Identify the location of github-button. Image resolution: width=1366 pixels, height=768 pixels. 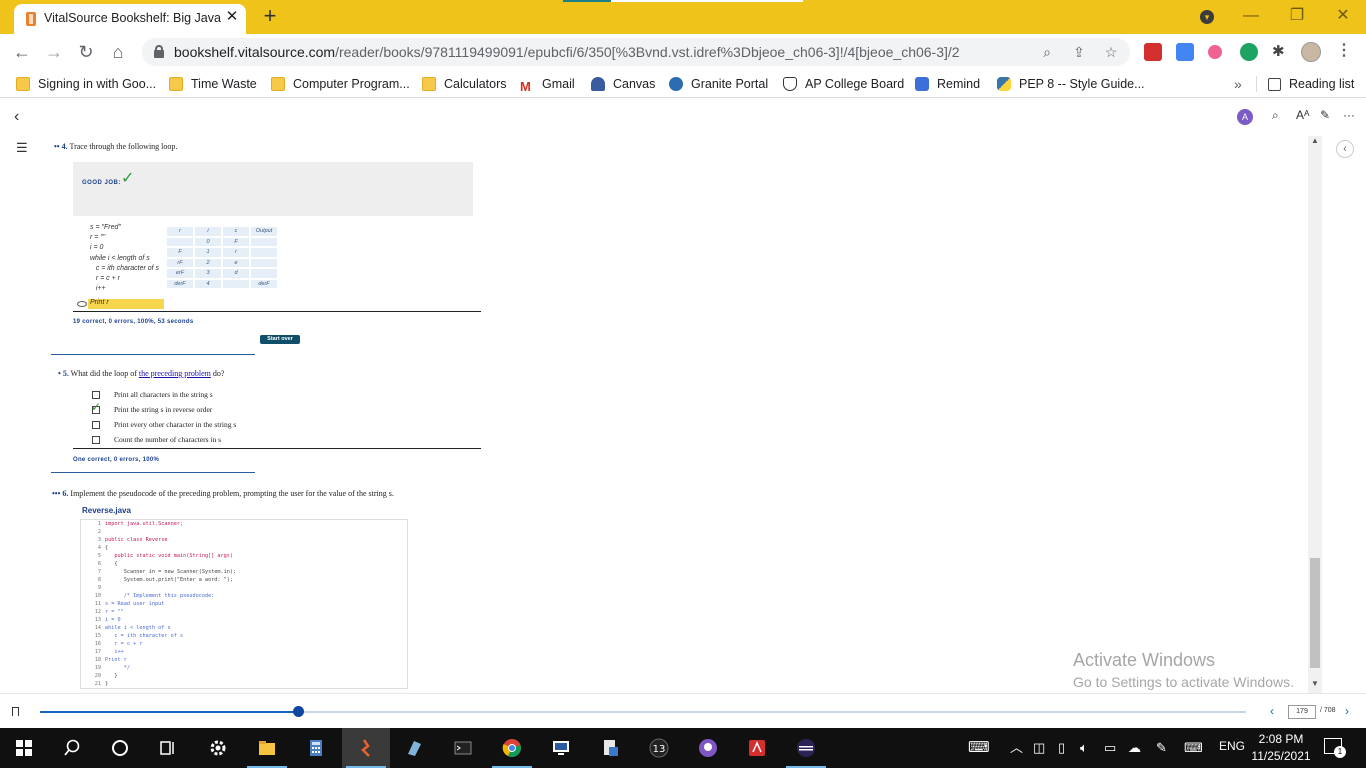
(708, 748).